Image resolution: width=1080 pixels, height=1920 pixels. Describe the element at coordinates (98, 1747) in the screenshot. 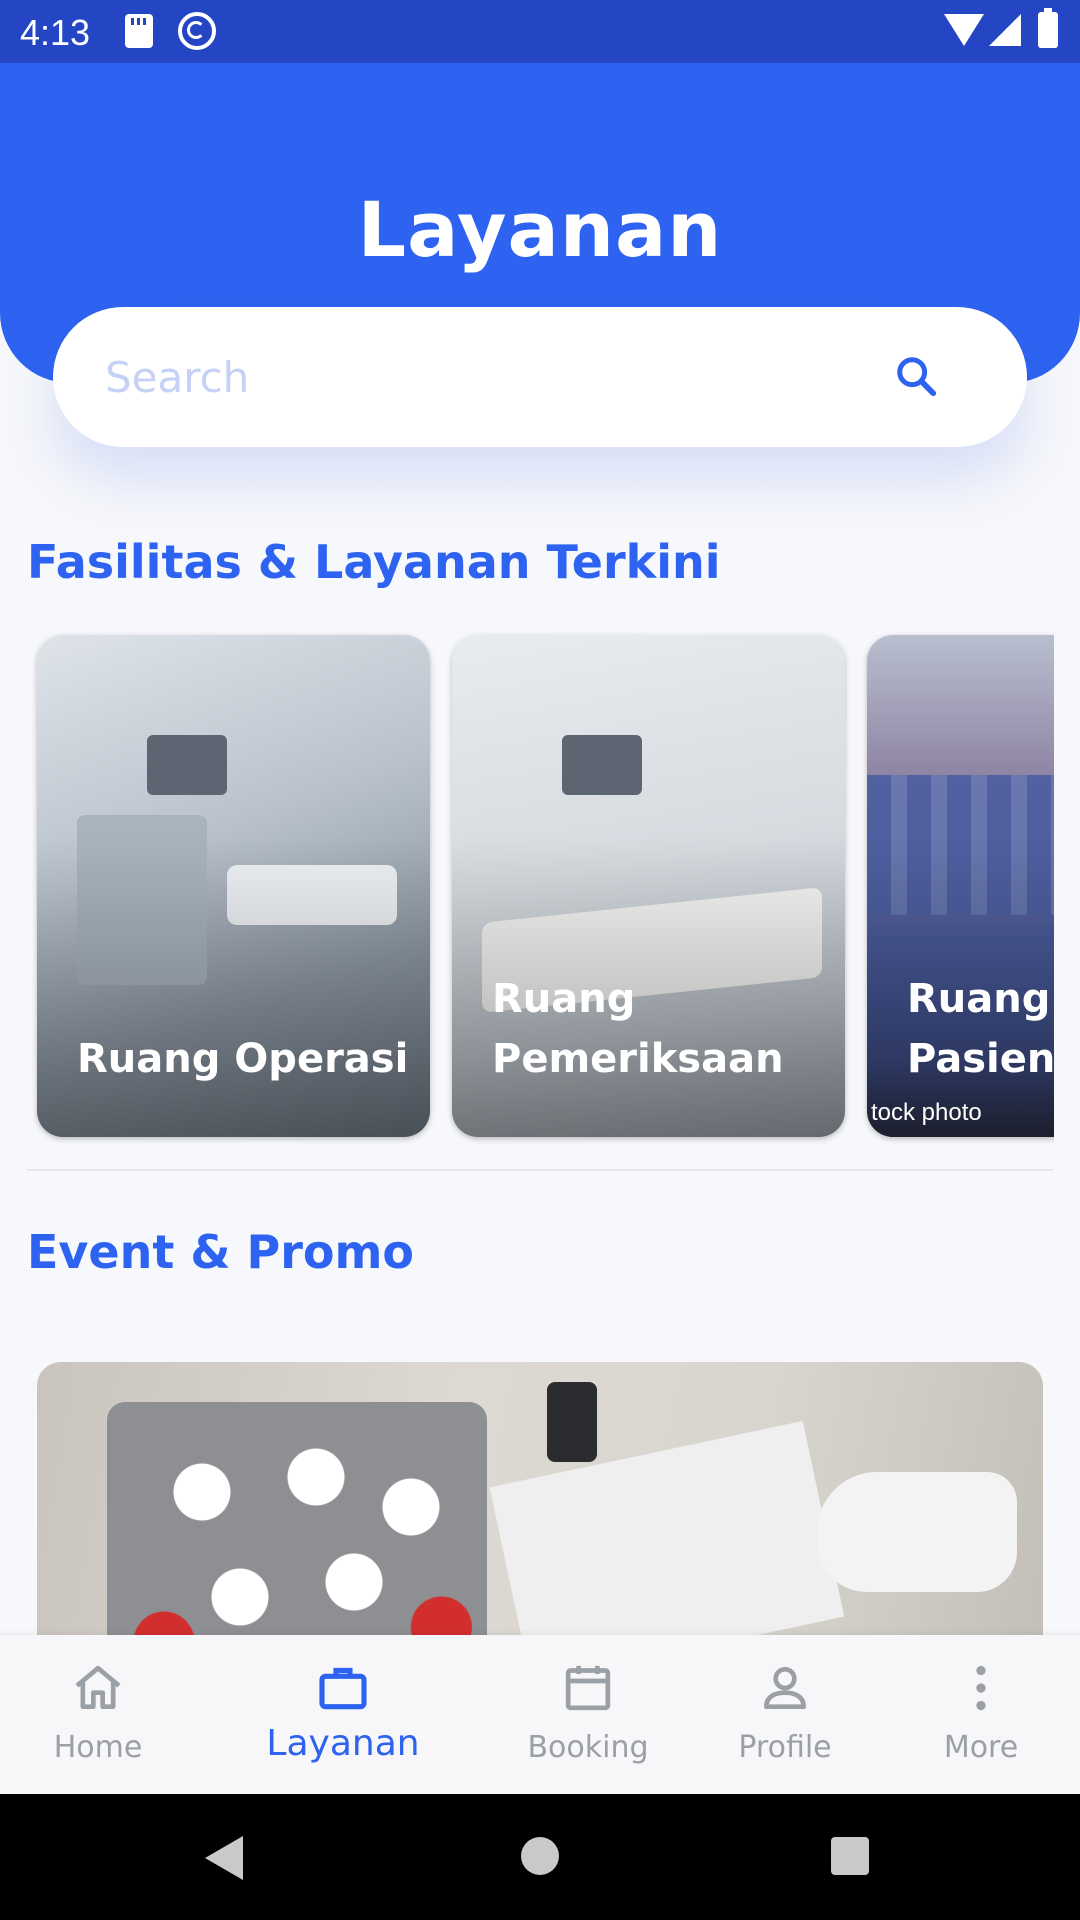

I see `nav-label-home: Home` at that location.